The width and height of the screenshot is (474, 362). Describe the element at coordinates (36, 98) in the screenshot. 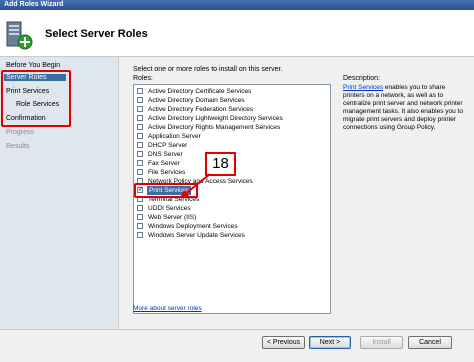

I see `annotation-highlight-steps` at that location.